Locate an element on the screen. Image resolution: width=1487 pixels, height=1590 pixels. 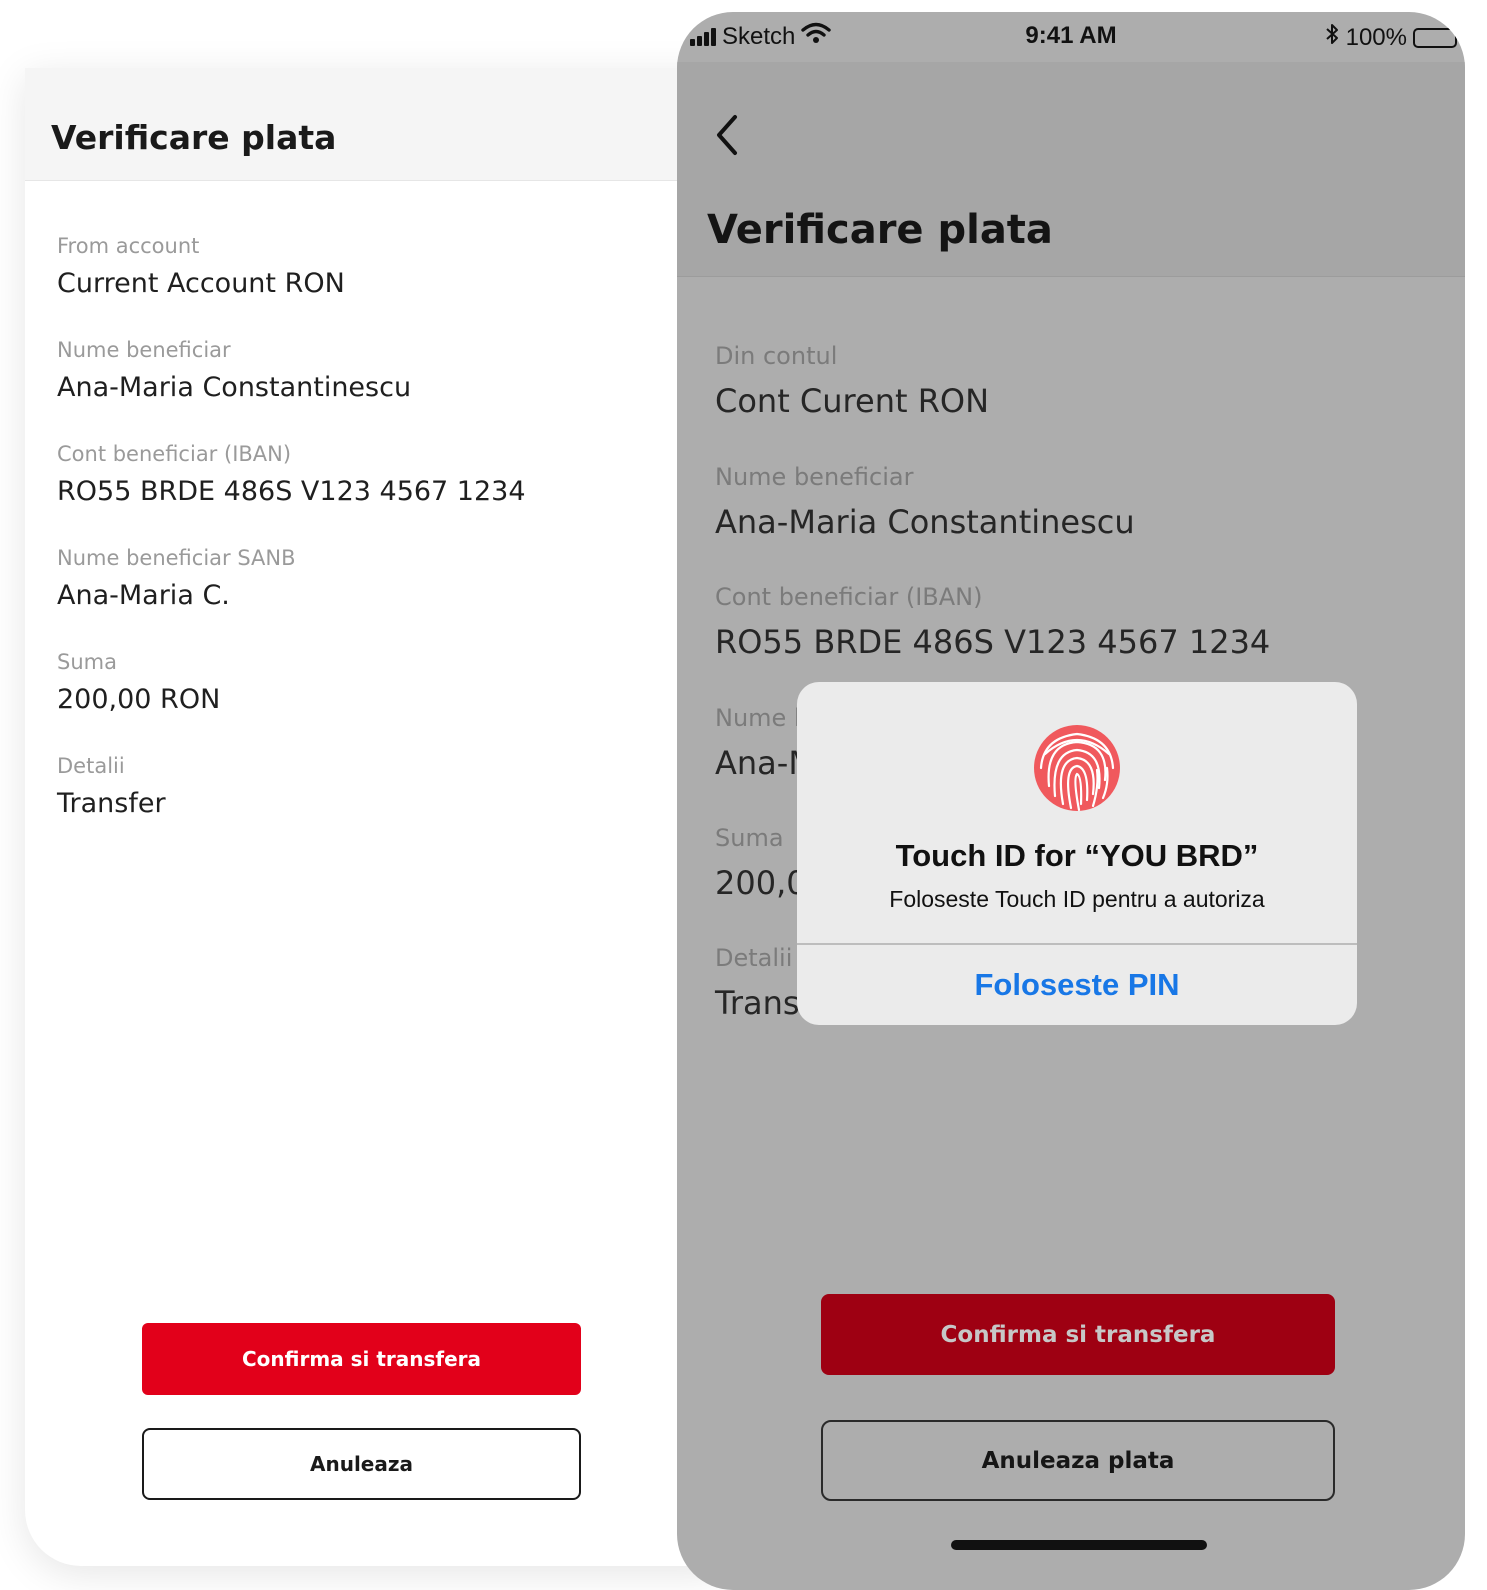
status-bar-right: 100% is located at coordinates (1390, 37).